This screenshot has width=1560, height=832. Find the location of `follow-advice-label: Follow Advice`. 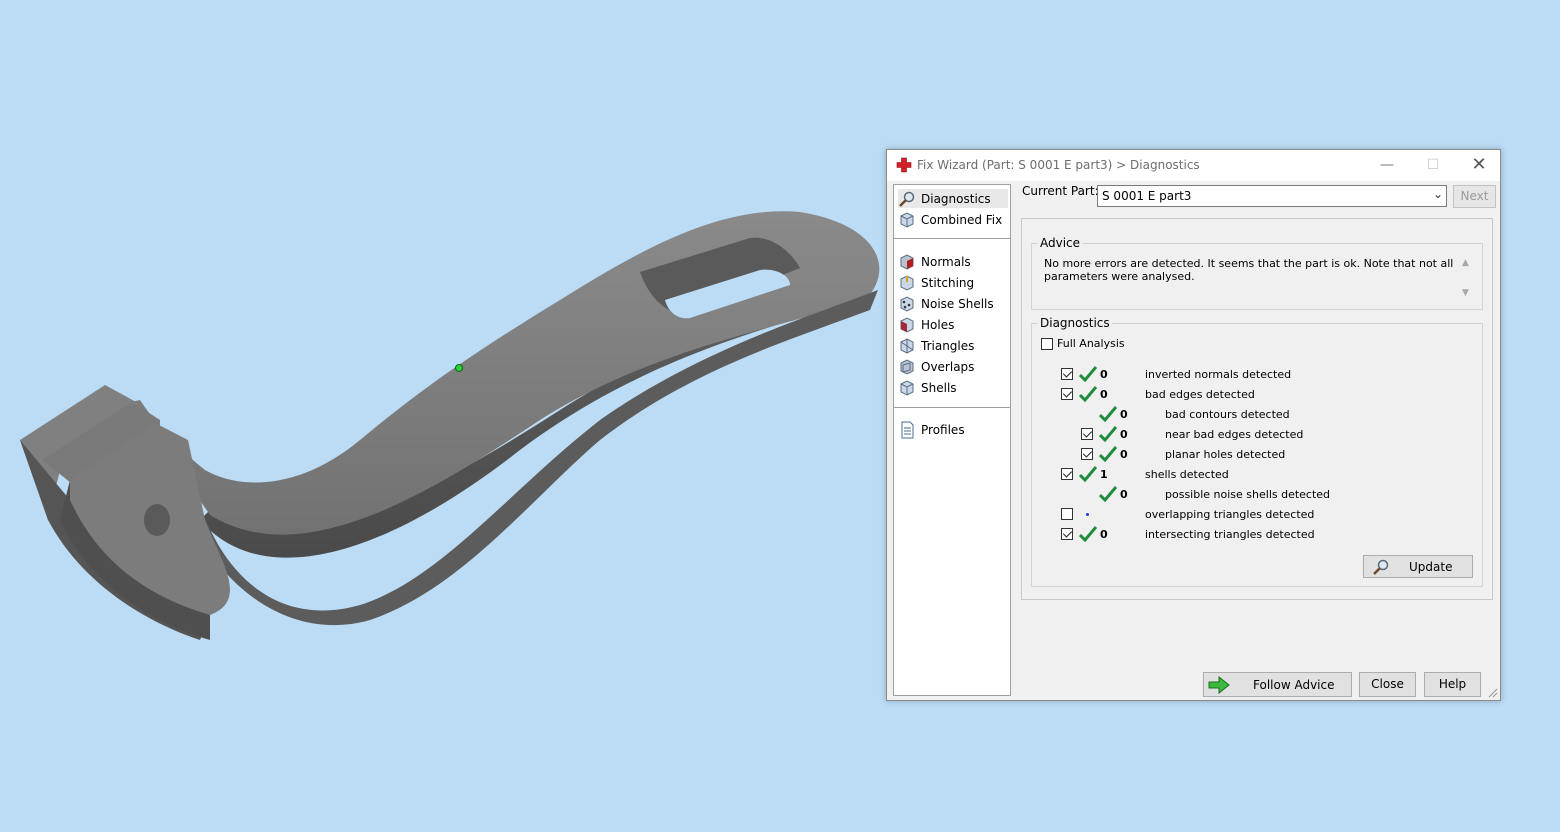

follow-advice-label: Follow Advice is located at coordinates (1294, 685).